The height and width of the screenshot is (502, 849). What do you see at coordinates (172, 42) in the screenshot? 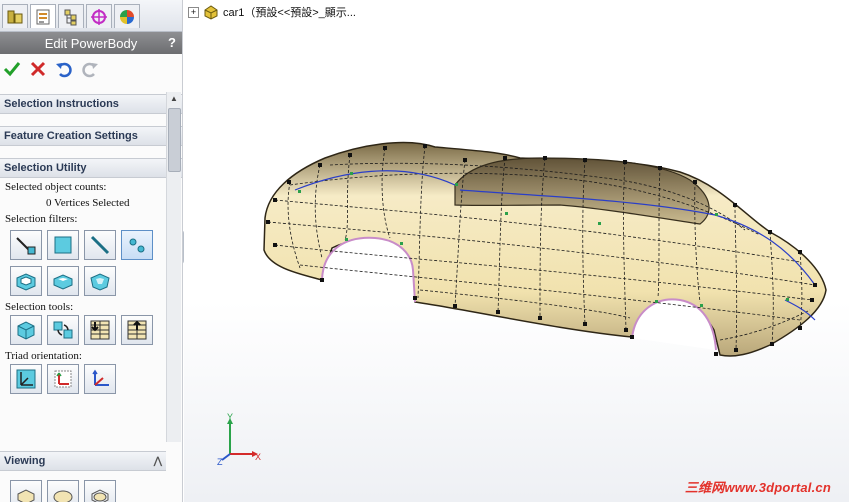
I see `help-button: ?` at bounding box center [172, 42].